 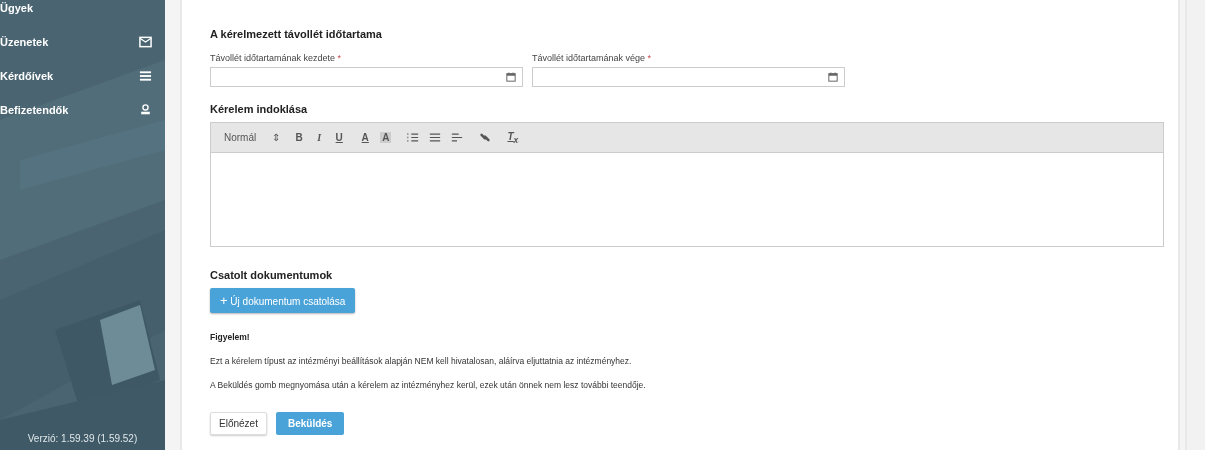 What do you see at coordinates (272, 275) in the screenshot?
I see `section-title: Csatolt dokumentumok` at bounding box center [272, 275].